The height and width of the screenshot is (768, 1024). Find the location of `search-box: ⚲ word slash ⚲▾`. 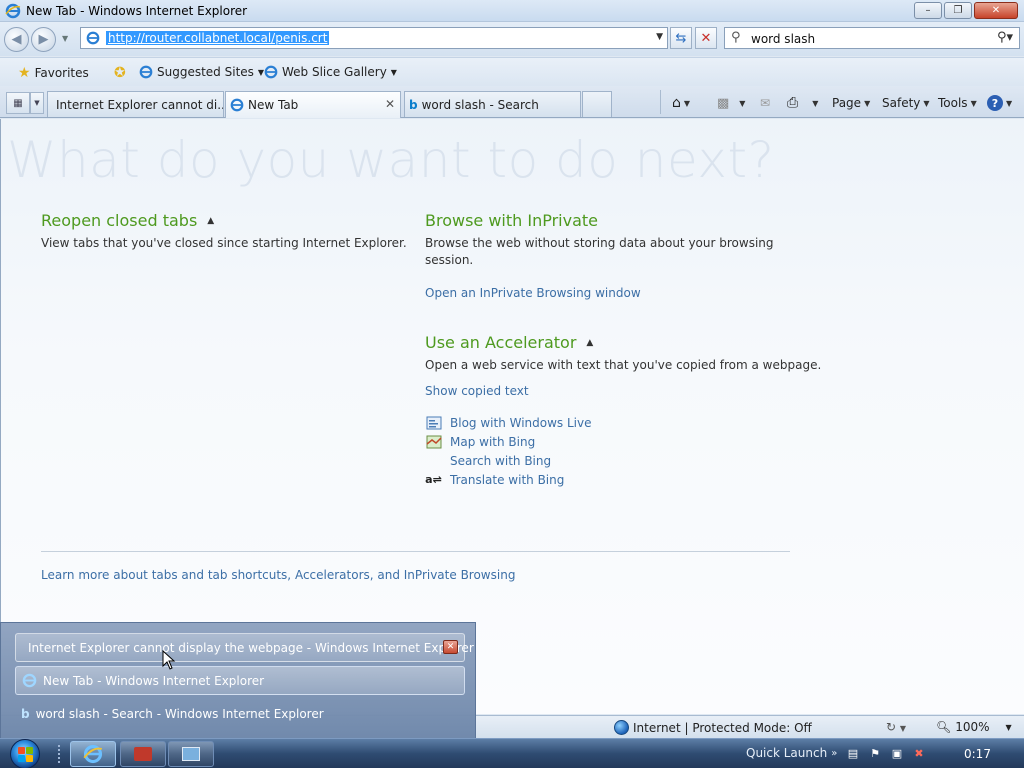

search-box: ⚲ word slash ⚲▾ is located at coordinates (872, 38).